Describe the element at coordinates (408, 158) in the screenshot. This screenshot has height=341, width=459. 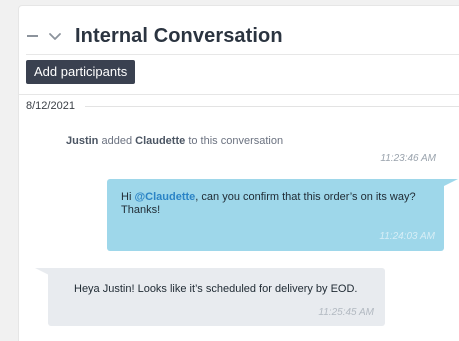
I see `system-timestamp: 11:23:46 AM` at that location.